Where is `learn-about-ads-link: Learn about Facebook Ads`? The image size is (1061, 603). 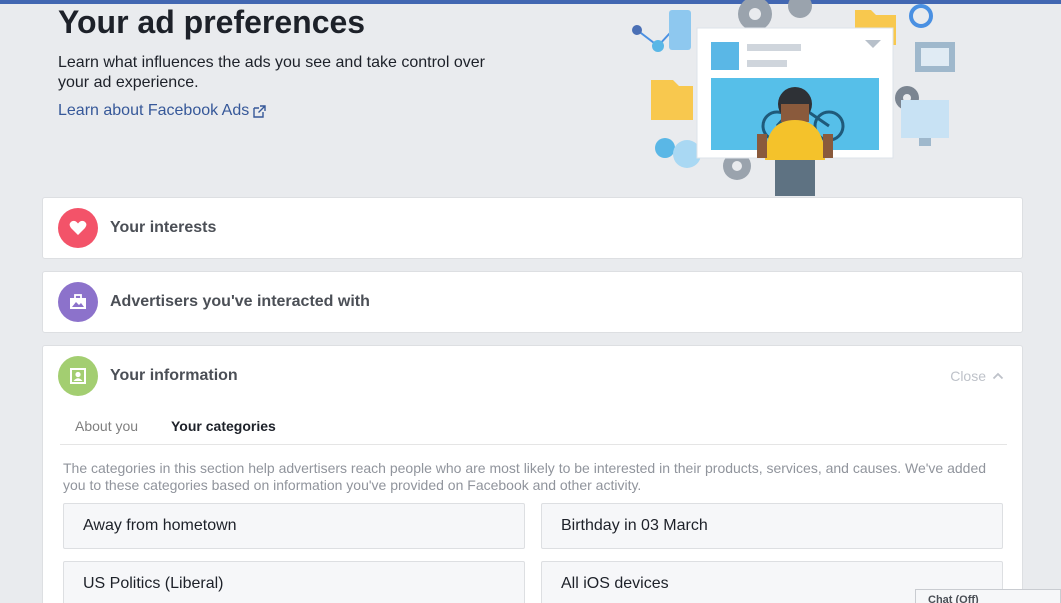
learn-about-ads-link: Learn about Facebook Ads is located at coordinates (162, 111).